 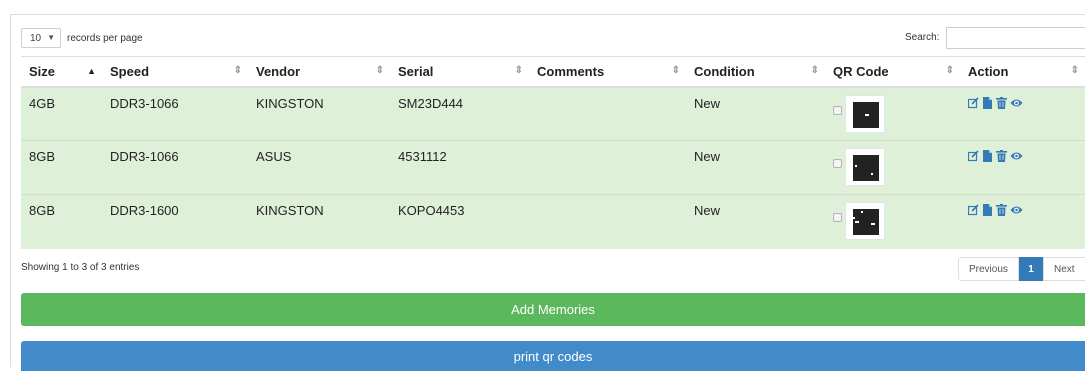 What do you see at coordinates (175, 72) in the screenshot?
I see `column-header-speed: Speed ⇕` at bounding box center [175, 72].